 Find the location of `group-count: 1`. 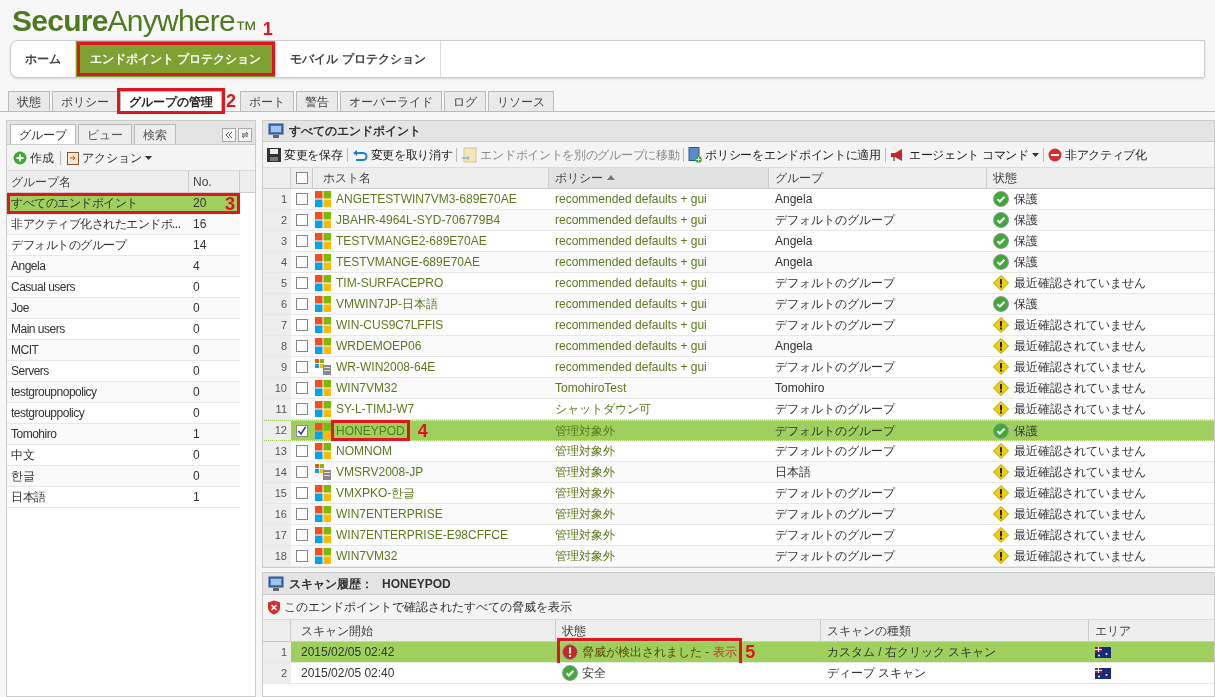

group-count: 1 is located at coordinates (196, 434).